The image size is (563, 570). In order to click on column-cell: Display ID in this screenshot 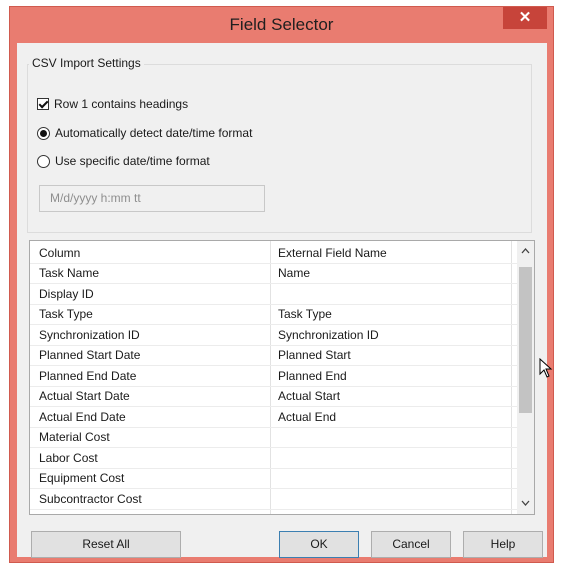, I will do `click(66, 293)`.